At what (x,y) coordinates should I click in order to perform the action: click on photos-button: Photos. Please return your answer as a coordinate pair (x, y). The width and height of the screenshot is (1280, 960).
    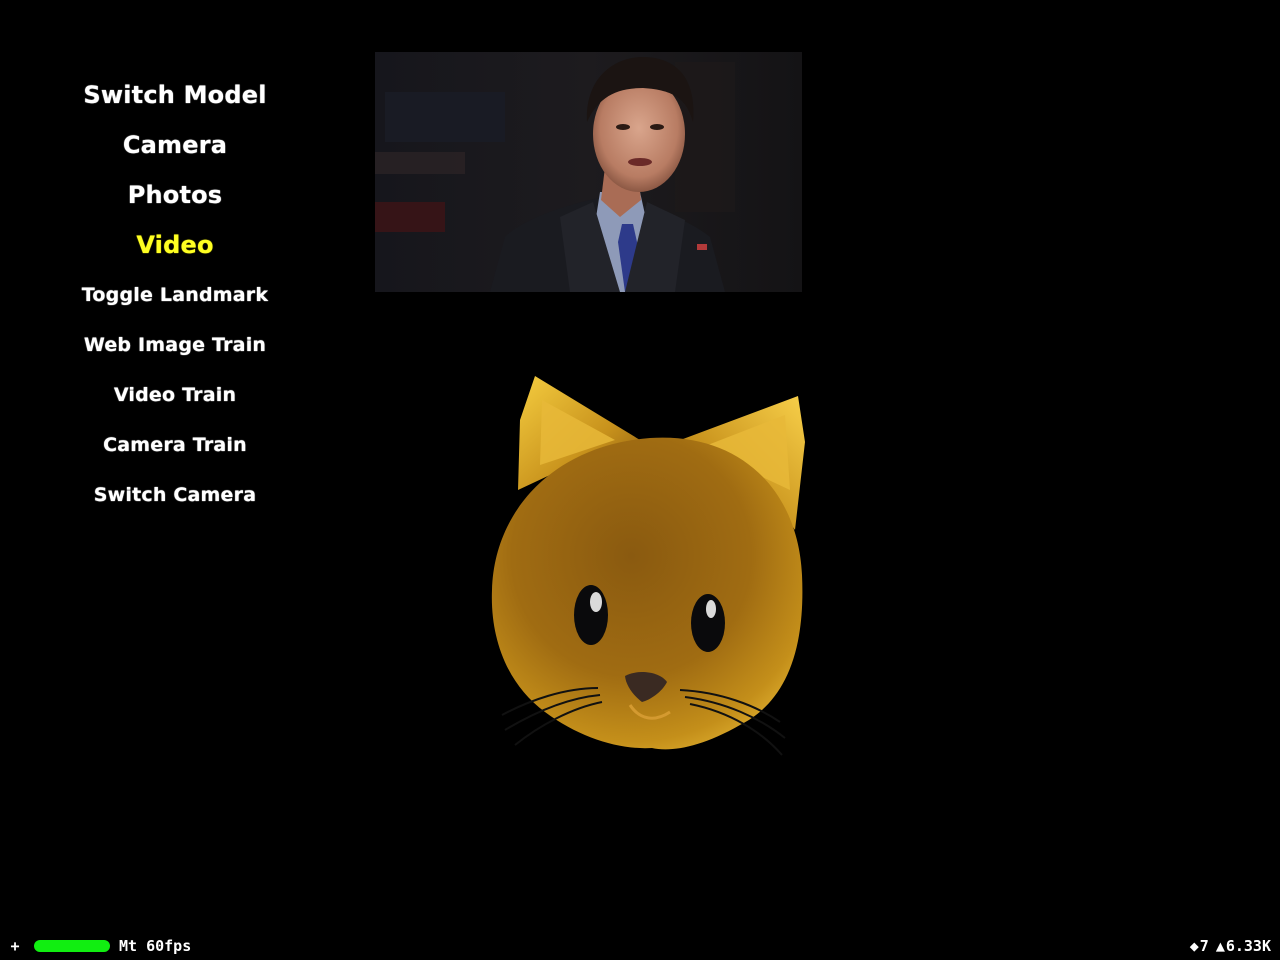
    Looking at the image, I should click on (175, 195).